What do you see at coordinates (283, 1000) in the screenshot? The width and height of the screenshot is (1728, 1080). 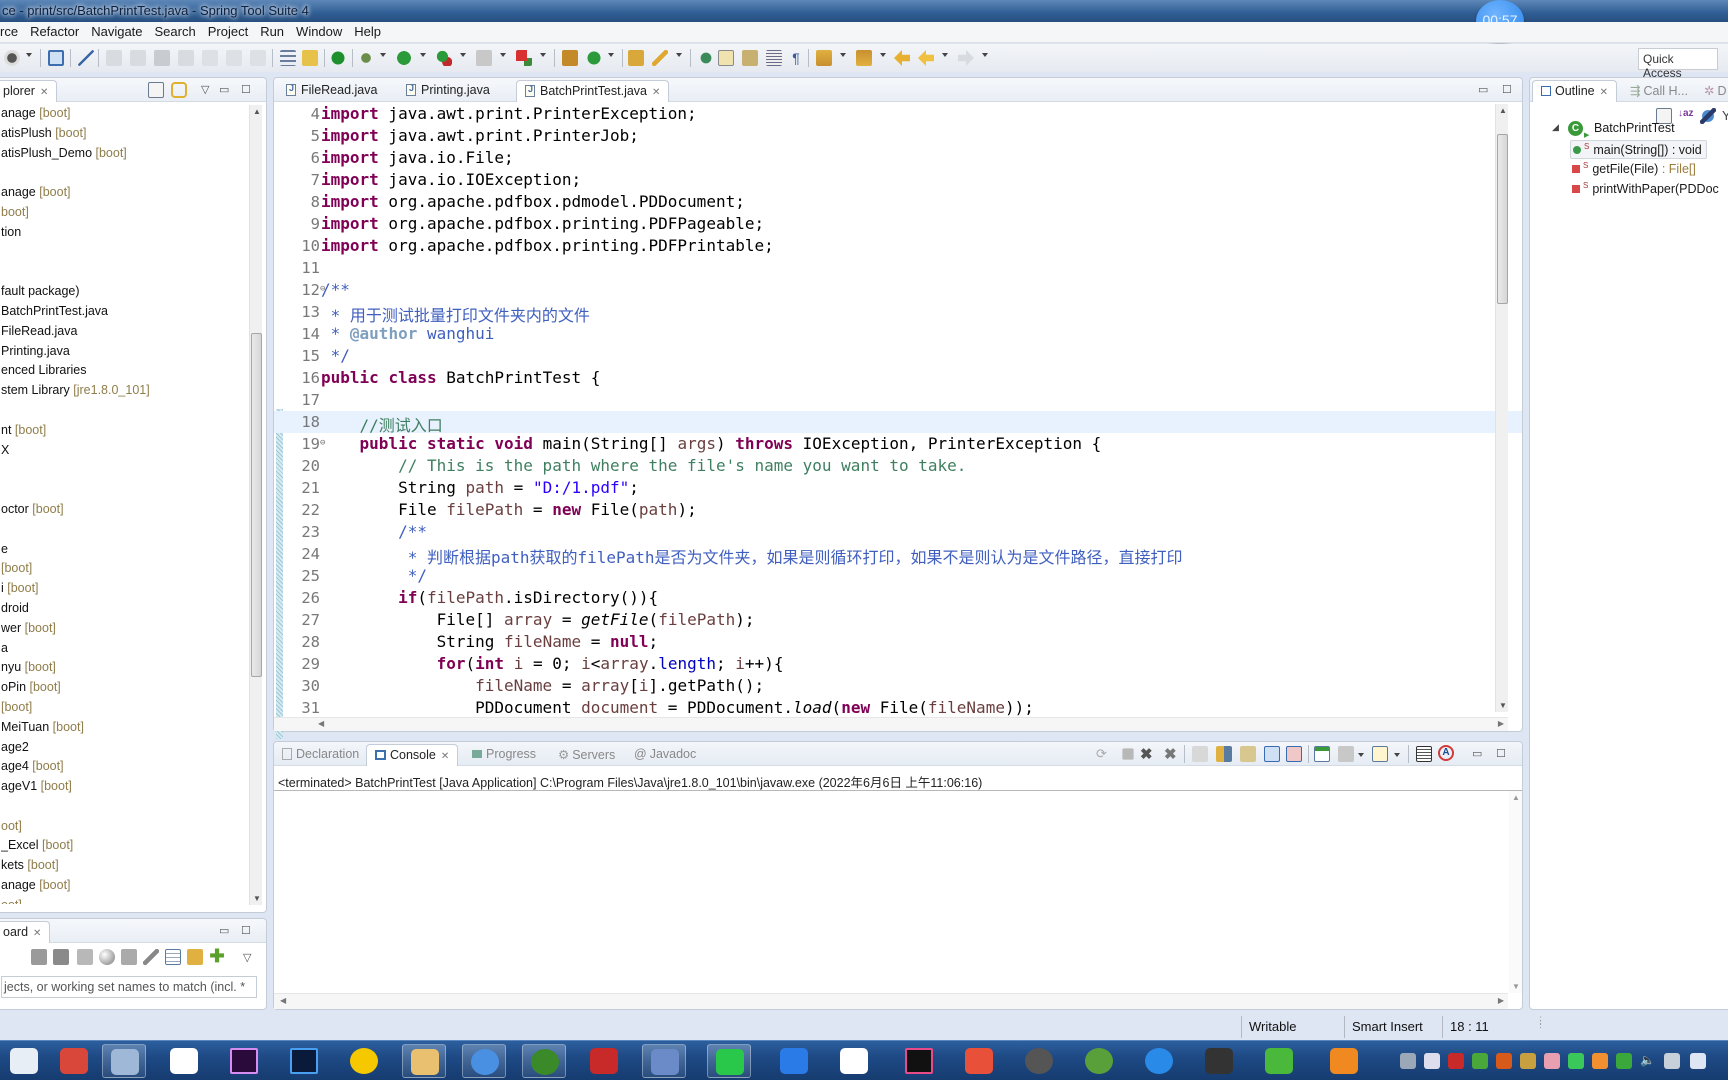 I see `scroll-left-icon: ◀` at bounding box center [283, 1000].